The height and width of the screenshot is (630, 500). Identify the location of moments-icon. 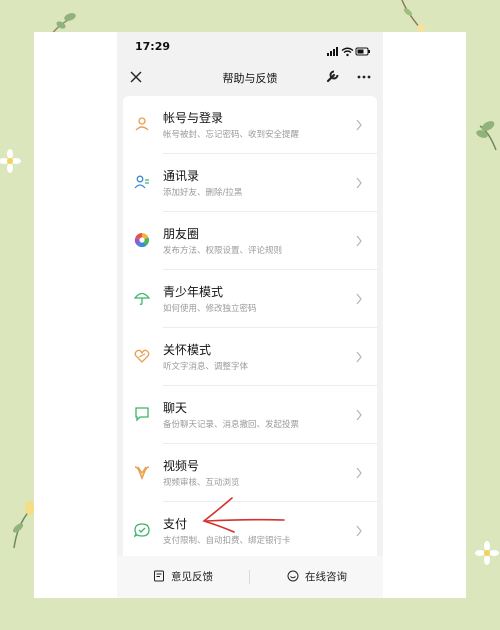
(142, 240).